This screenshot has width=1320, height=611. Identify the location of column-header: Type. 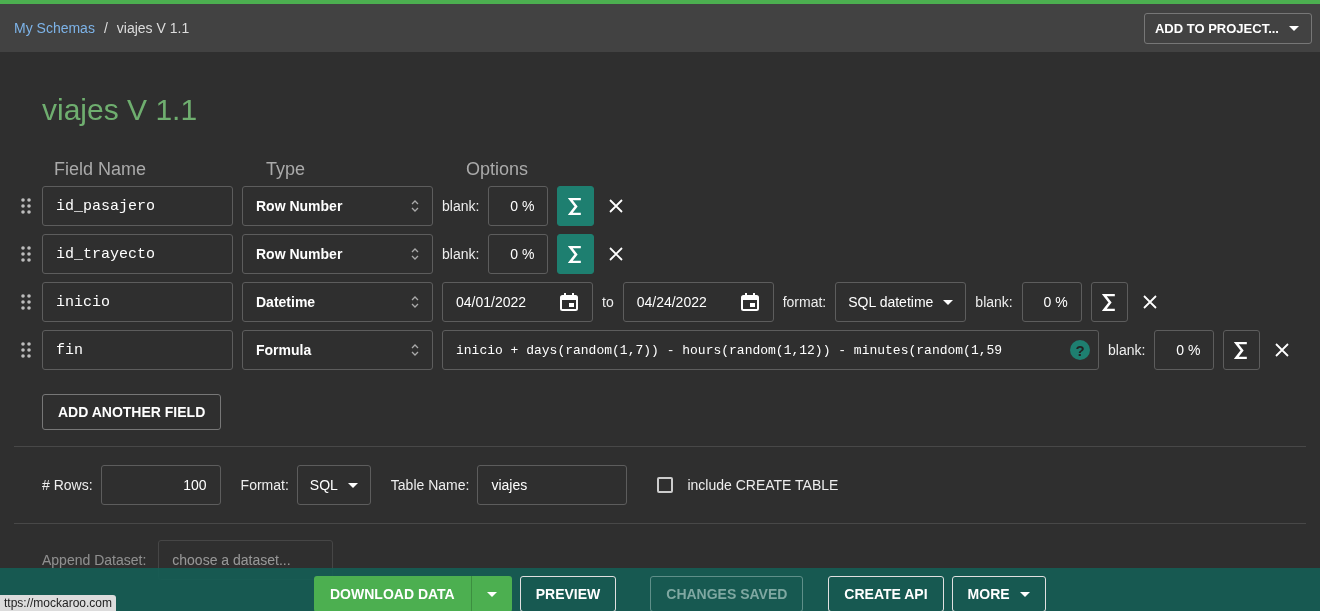
(286, 169).